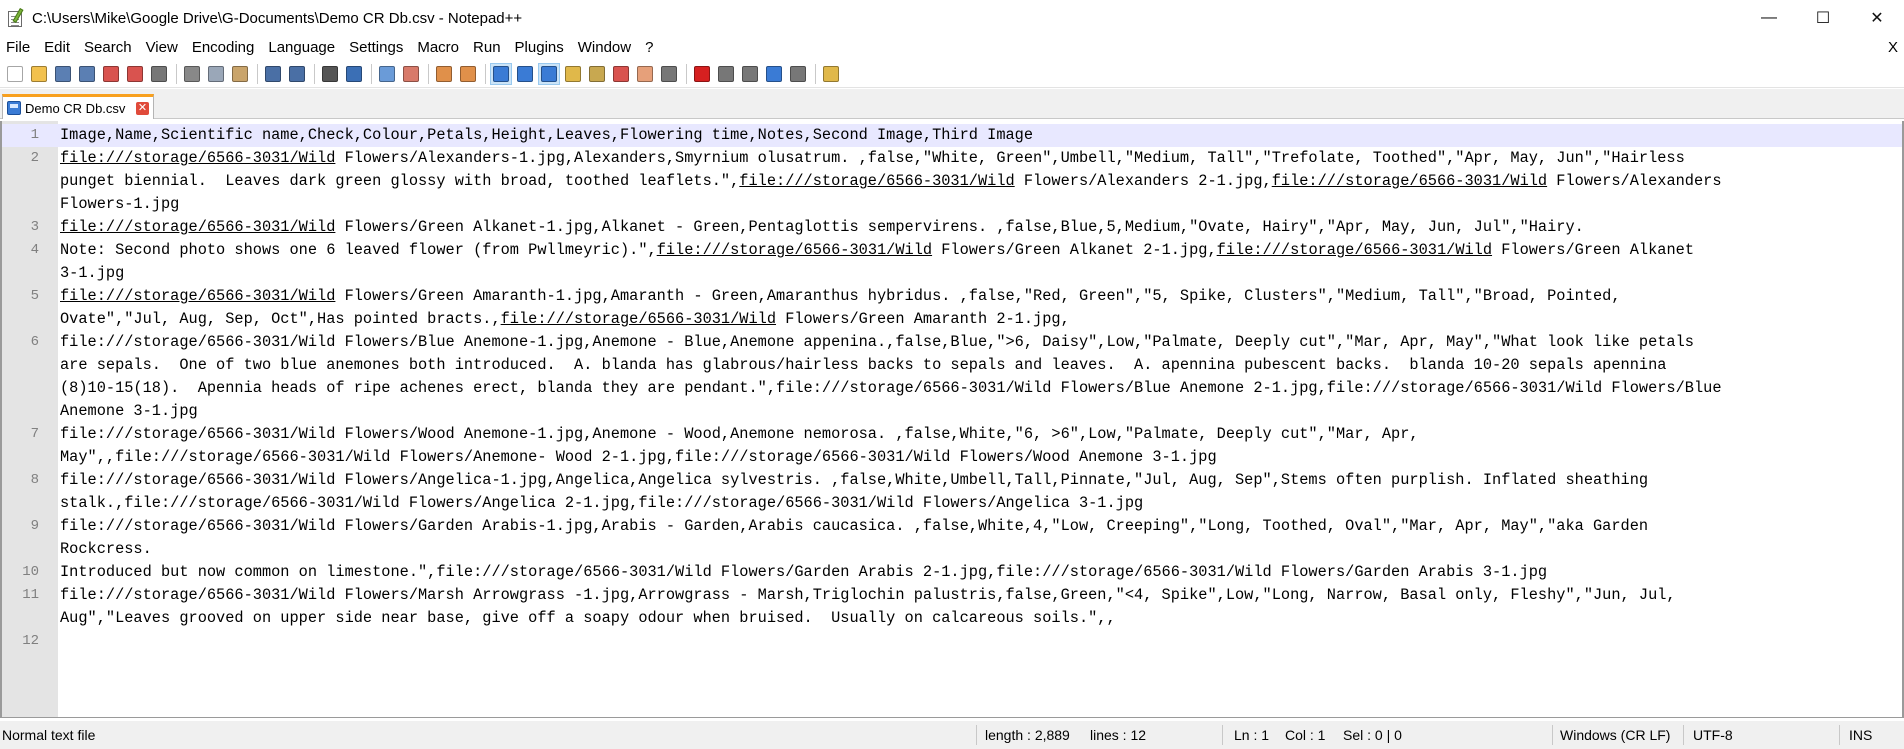 This screenshot has height=749, width=1904. What do you see at coordinates (106, 549) in the screenshot?
I see `text-segment: Rockcress.` at bounding box center [106, 549].